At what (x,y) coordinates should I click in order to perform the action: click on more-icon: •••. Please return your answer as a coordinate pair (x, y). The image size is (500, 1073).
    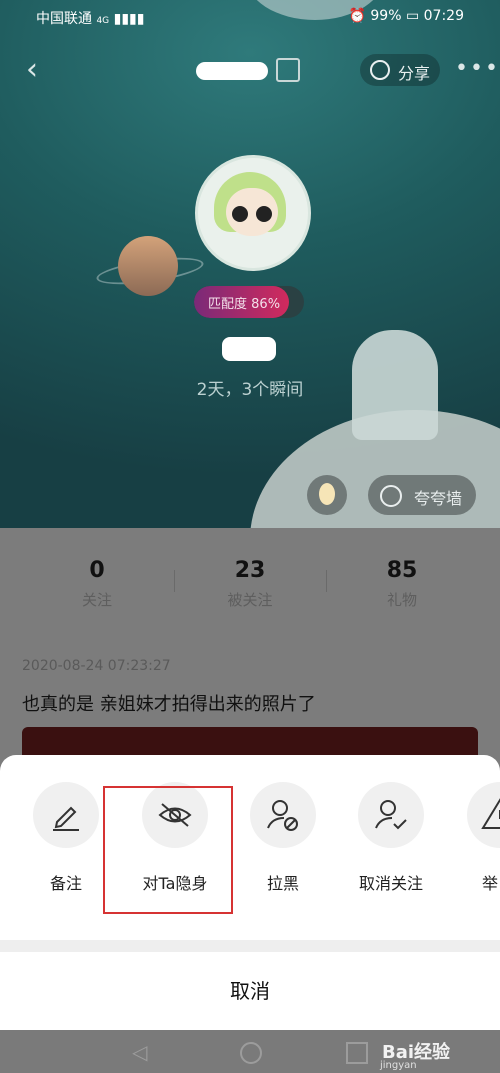
    Looking at the image, I should click on (477, 68).